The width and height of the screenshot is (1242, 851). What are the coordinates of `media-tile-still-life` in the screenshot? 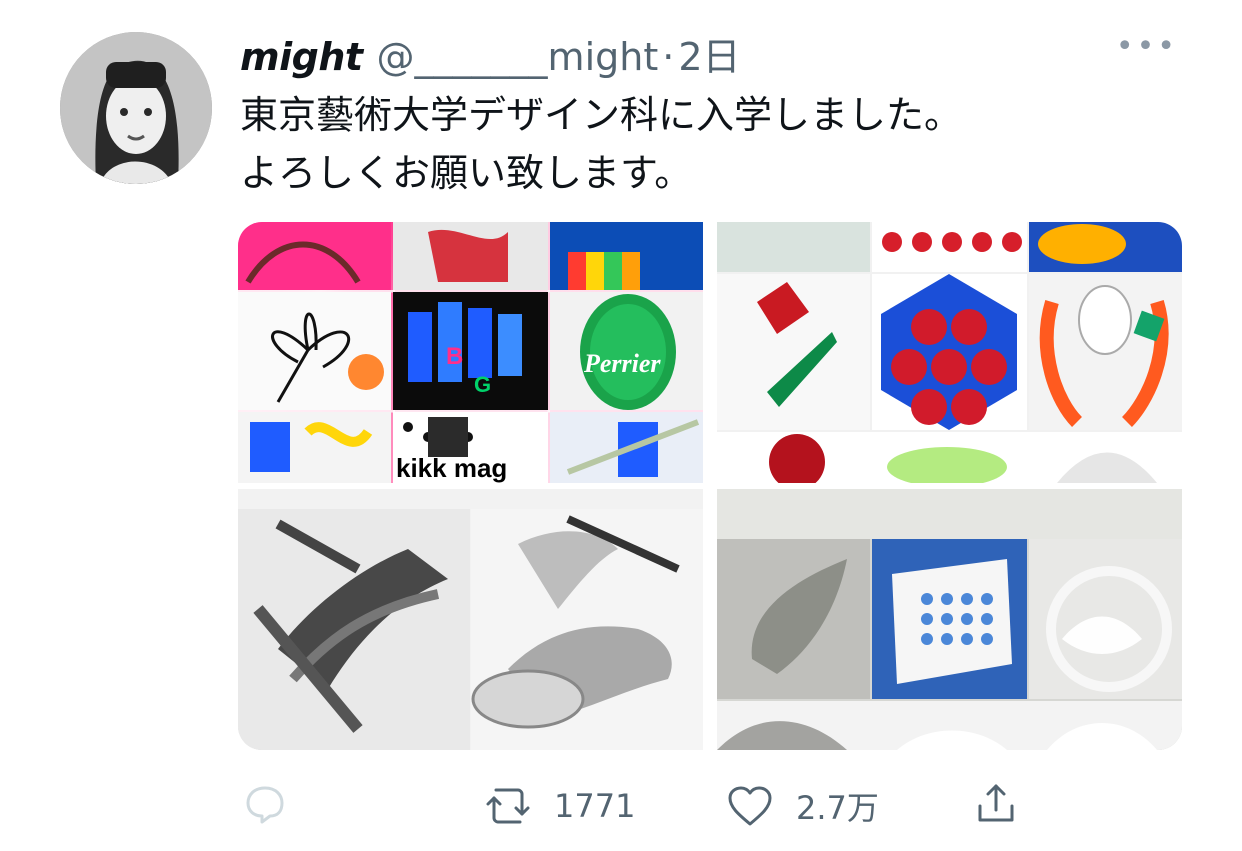 It's located at (949, 352).